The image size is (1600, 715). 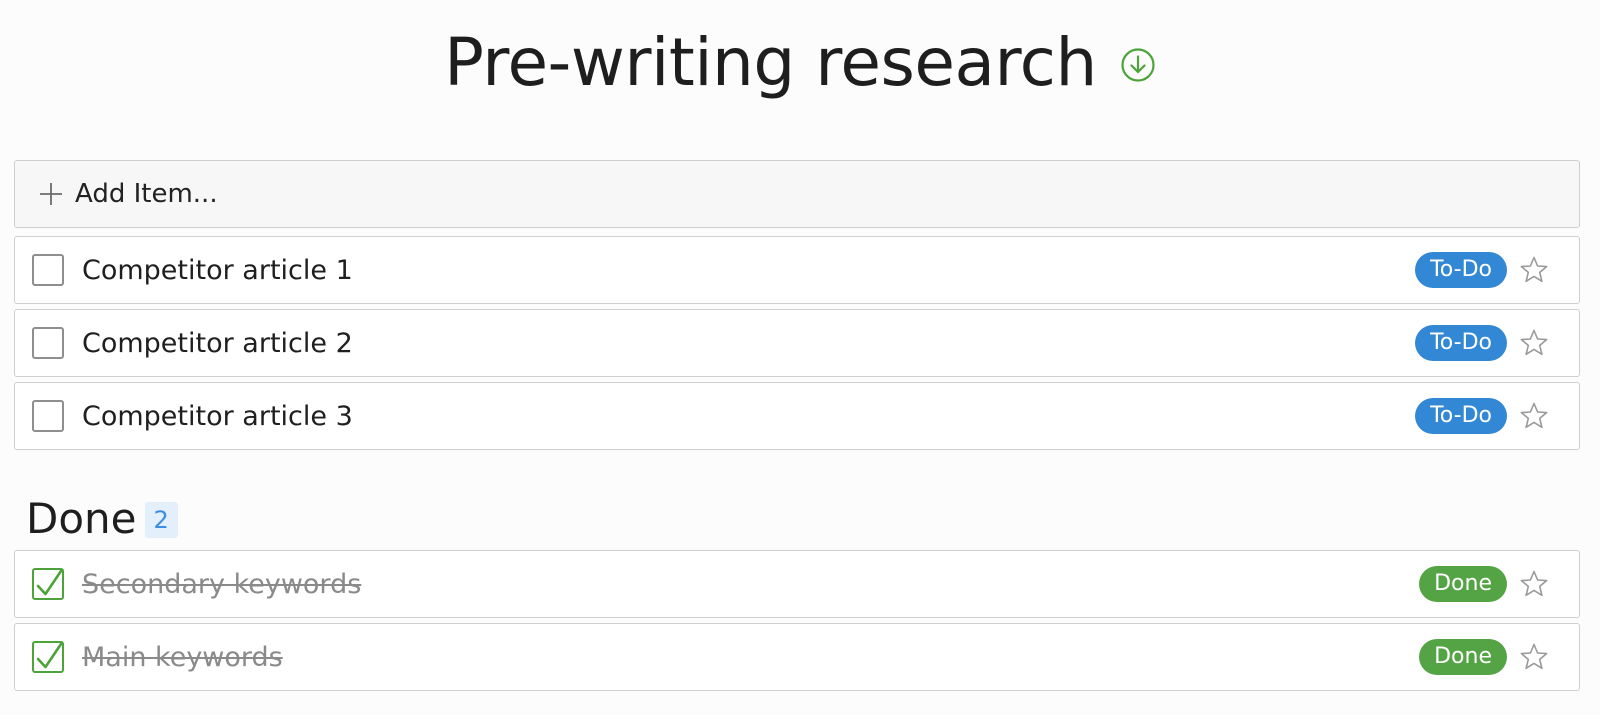 What do you see at coordinates (750, 584) in the screenshot?
I see `item-label: Secondary keywords` at bounding box center [750, 584].